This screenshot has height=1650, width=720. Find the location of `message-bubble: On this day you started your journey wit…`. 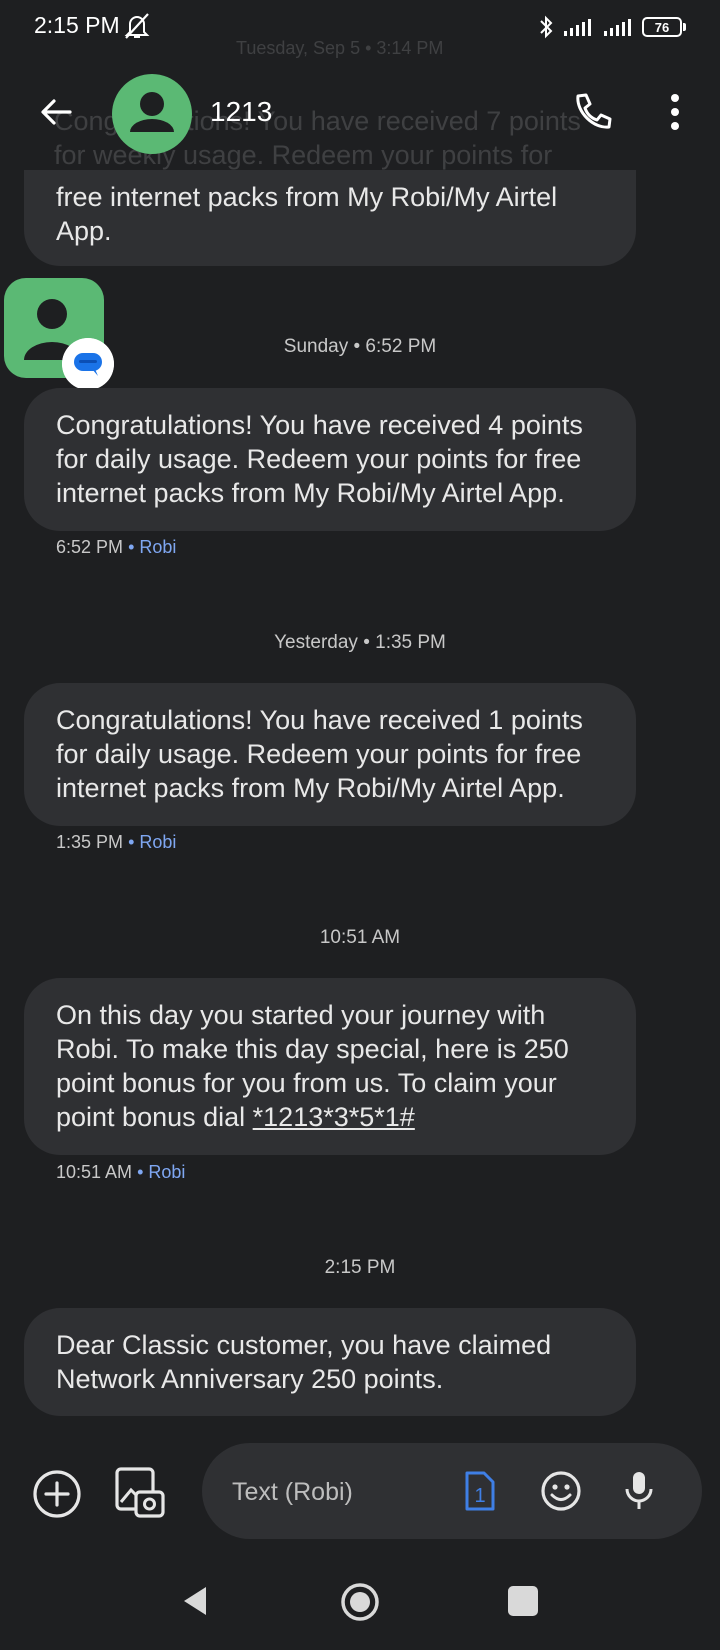

message-bubble: On this day you started your journey wit… is located at coordinates (330, 1066).